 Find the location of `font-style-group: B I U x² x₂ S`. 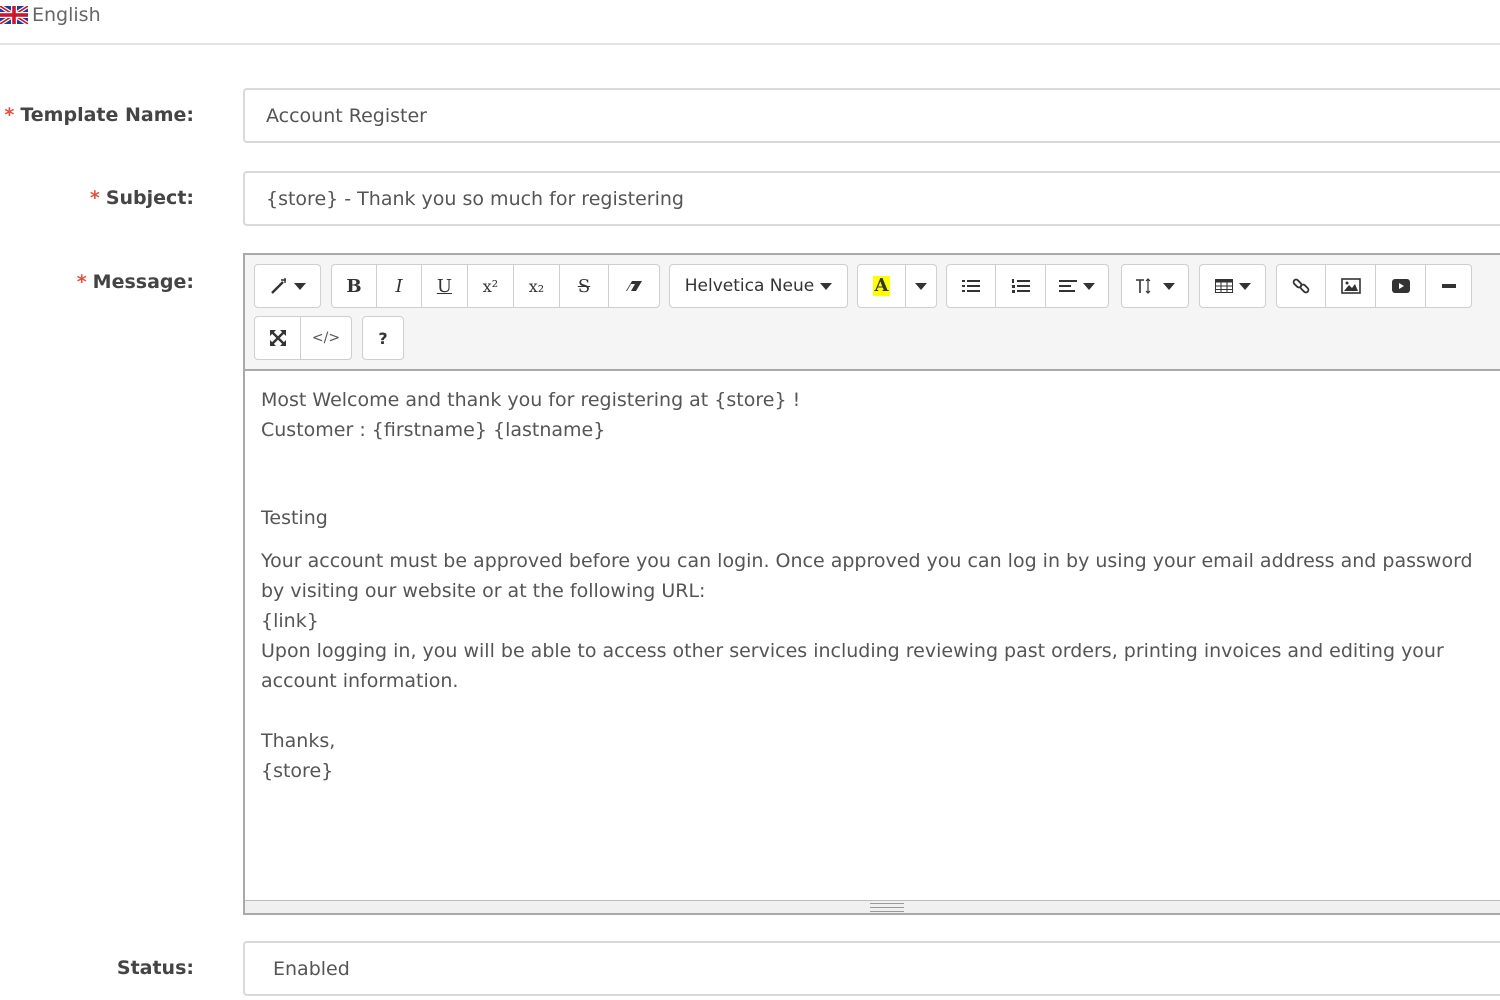

font-style-group: B I U x² x₂ S is located at coordinates (495, 286).